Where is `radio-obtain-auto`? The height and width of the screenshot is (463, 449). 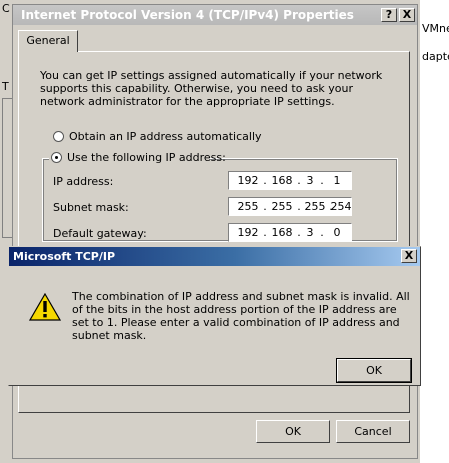
radio-obtain-auto is located at coordinates (58, 136).